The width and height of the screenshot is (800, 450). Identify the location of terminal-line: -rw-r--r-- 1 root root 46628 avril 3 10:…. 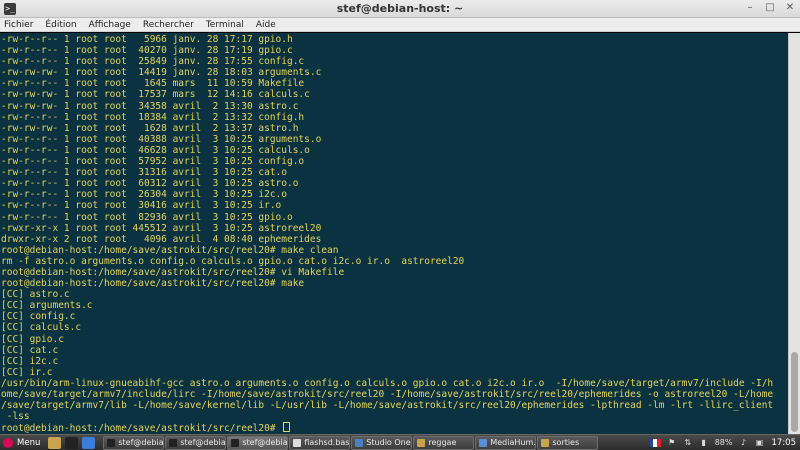
(155, 150).